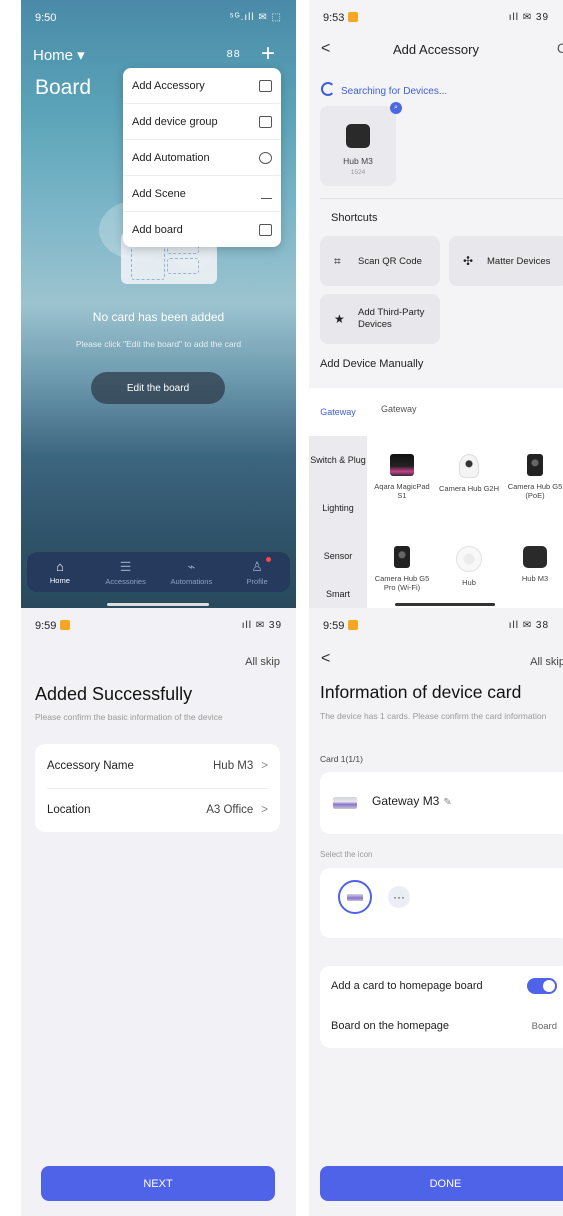 The width and height of the screenshot is (563, 1216). I want to click on device-name: Hub, so click(469, 582).